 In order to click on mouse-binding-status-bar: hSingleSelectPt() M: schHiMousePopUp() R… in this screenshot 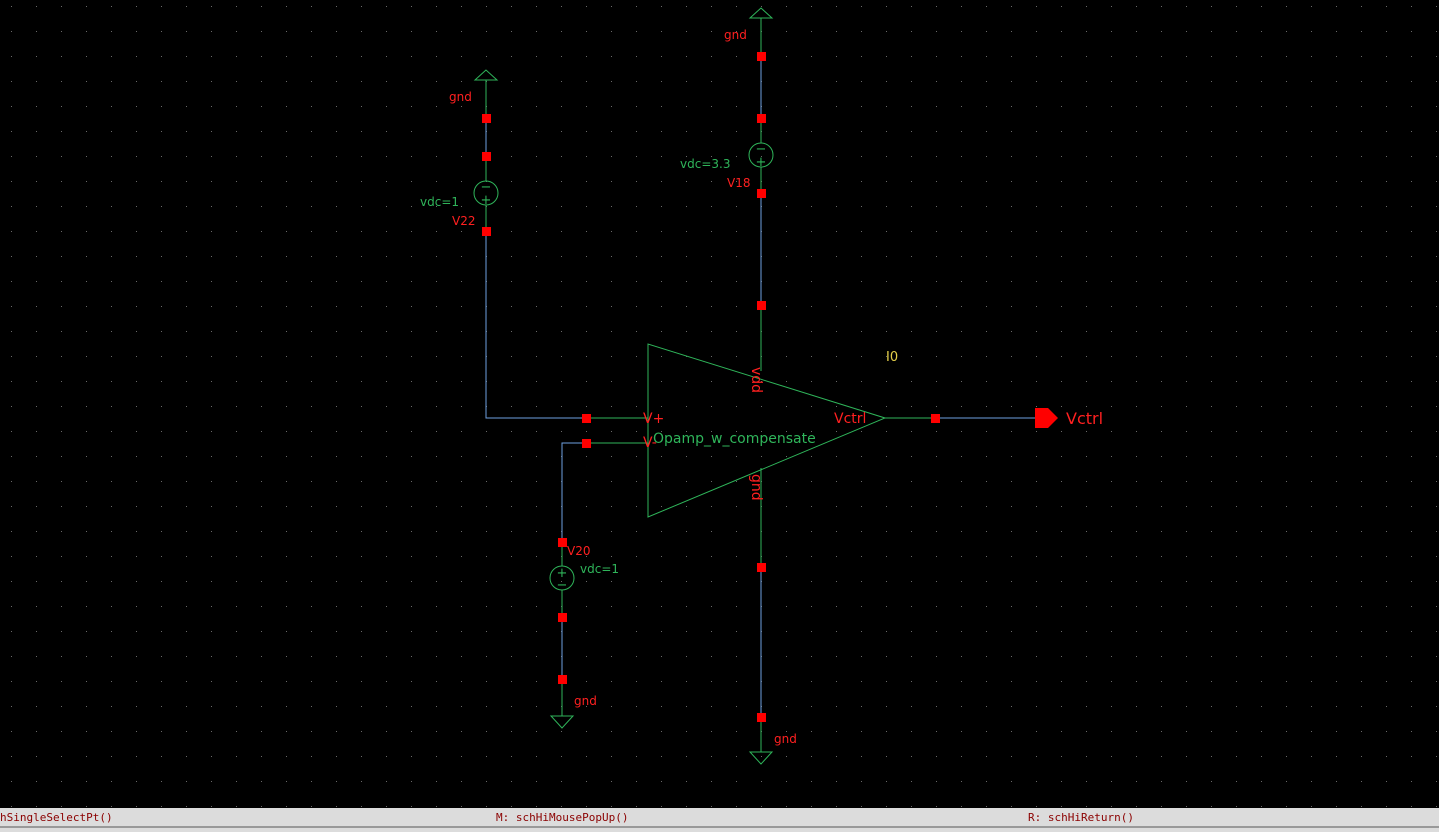, I will do `click(719, 818)`.